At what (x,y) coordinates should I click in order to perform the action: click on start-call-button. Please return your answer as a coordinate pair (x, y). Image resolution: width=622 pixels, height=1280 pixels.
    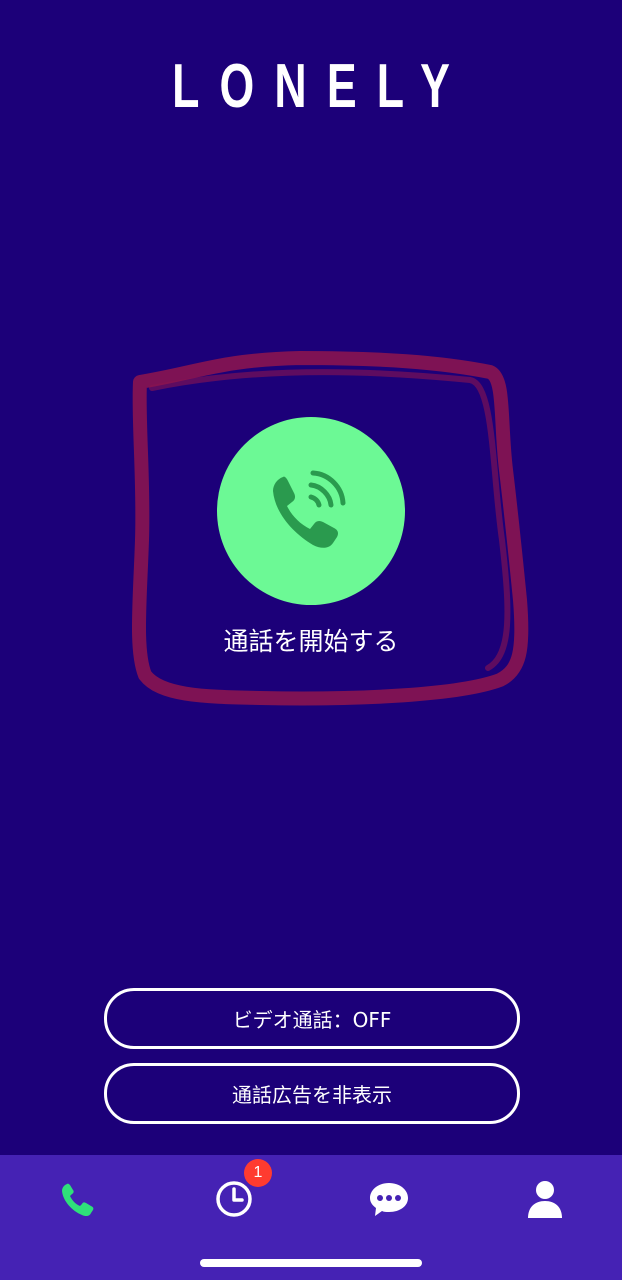
    Looking at the image, I should click on (311, 511).